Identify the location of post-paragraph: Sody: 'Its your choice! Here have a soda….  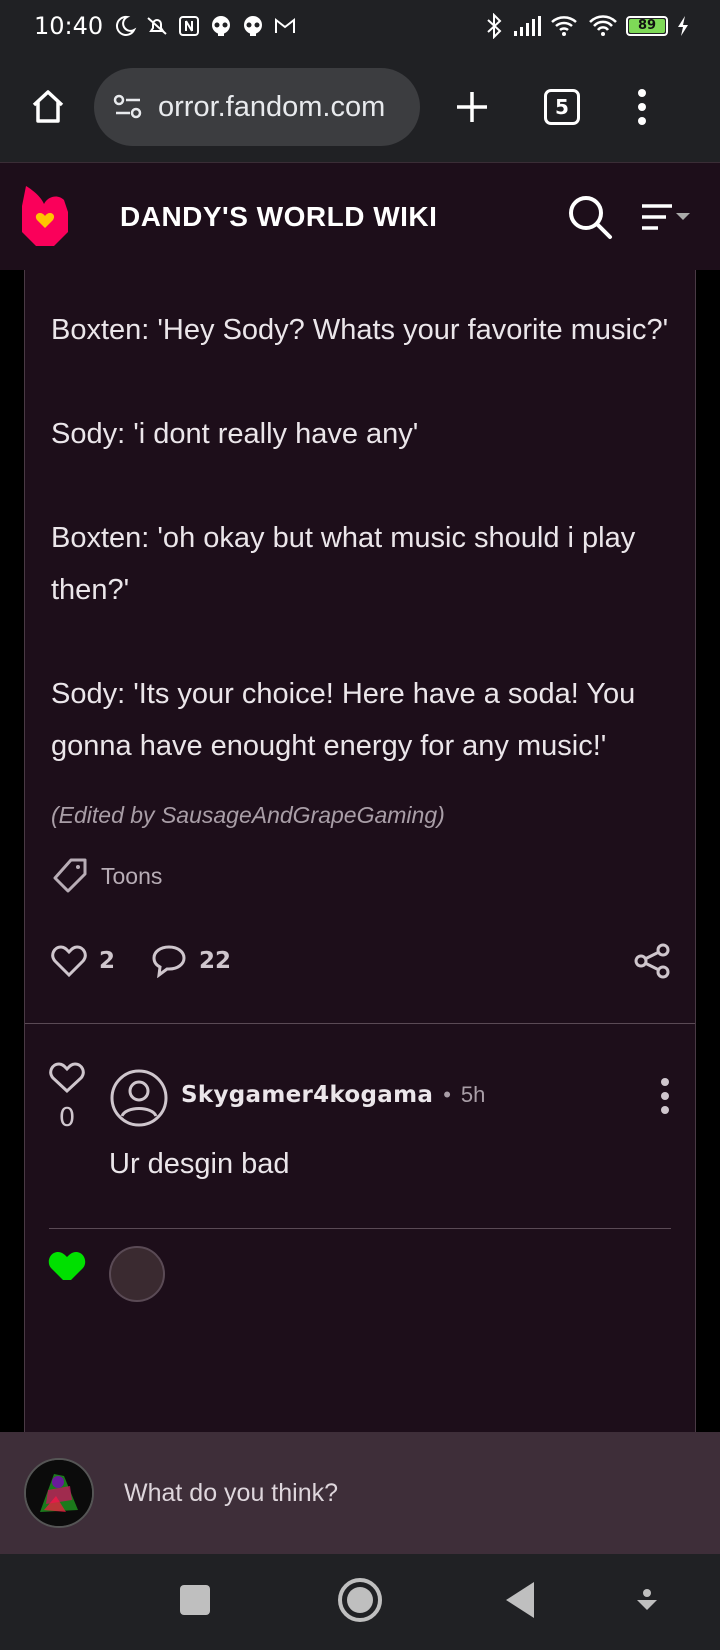
(343, 720).